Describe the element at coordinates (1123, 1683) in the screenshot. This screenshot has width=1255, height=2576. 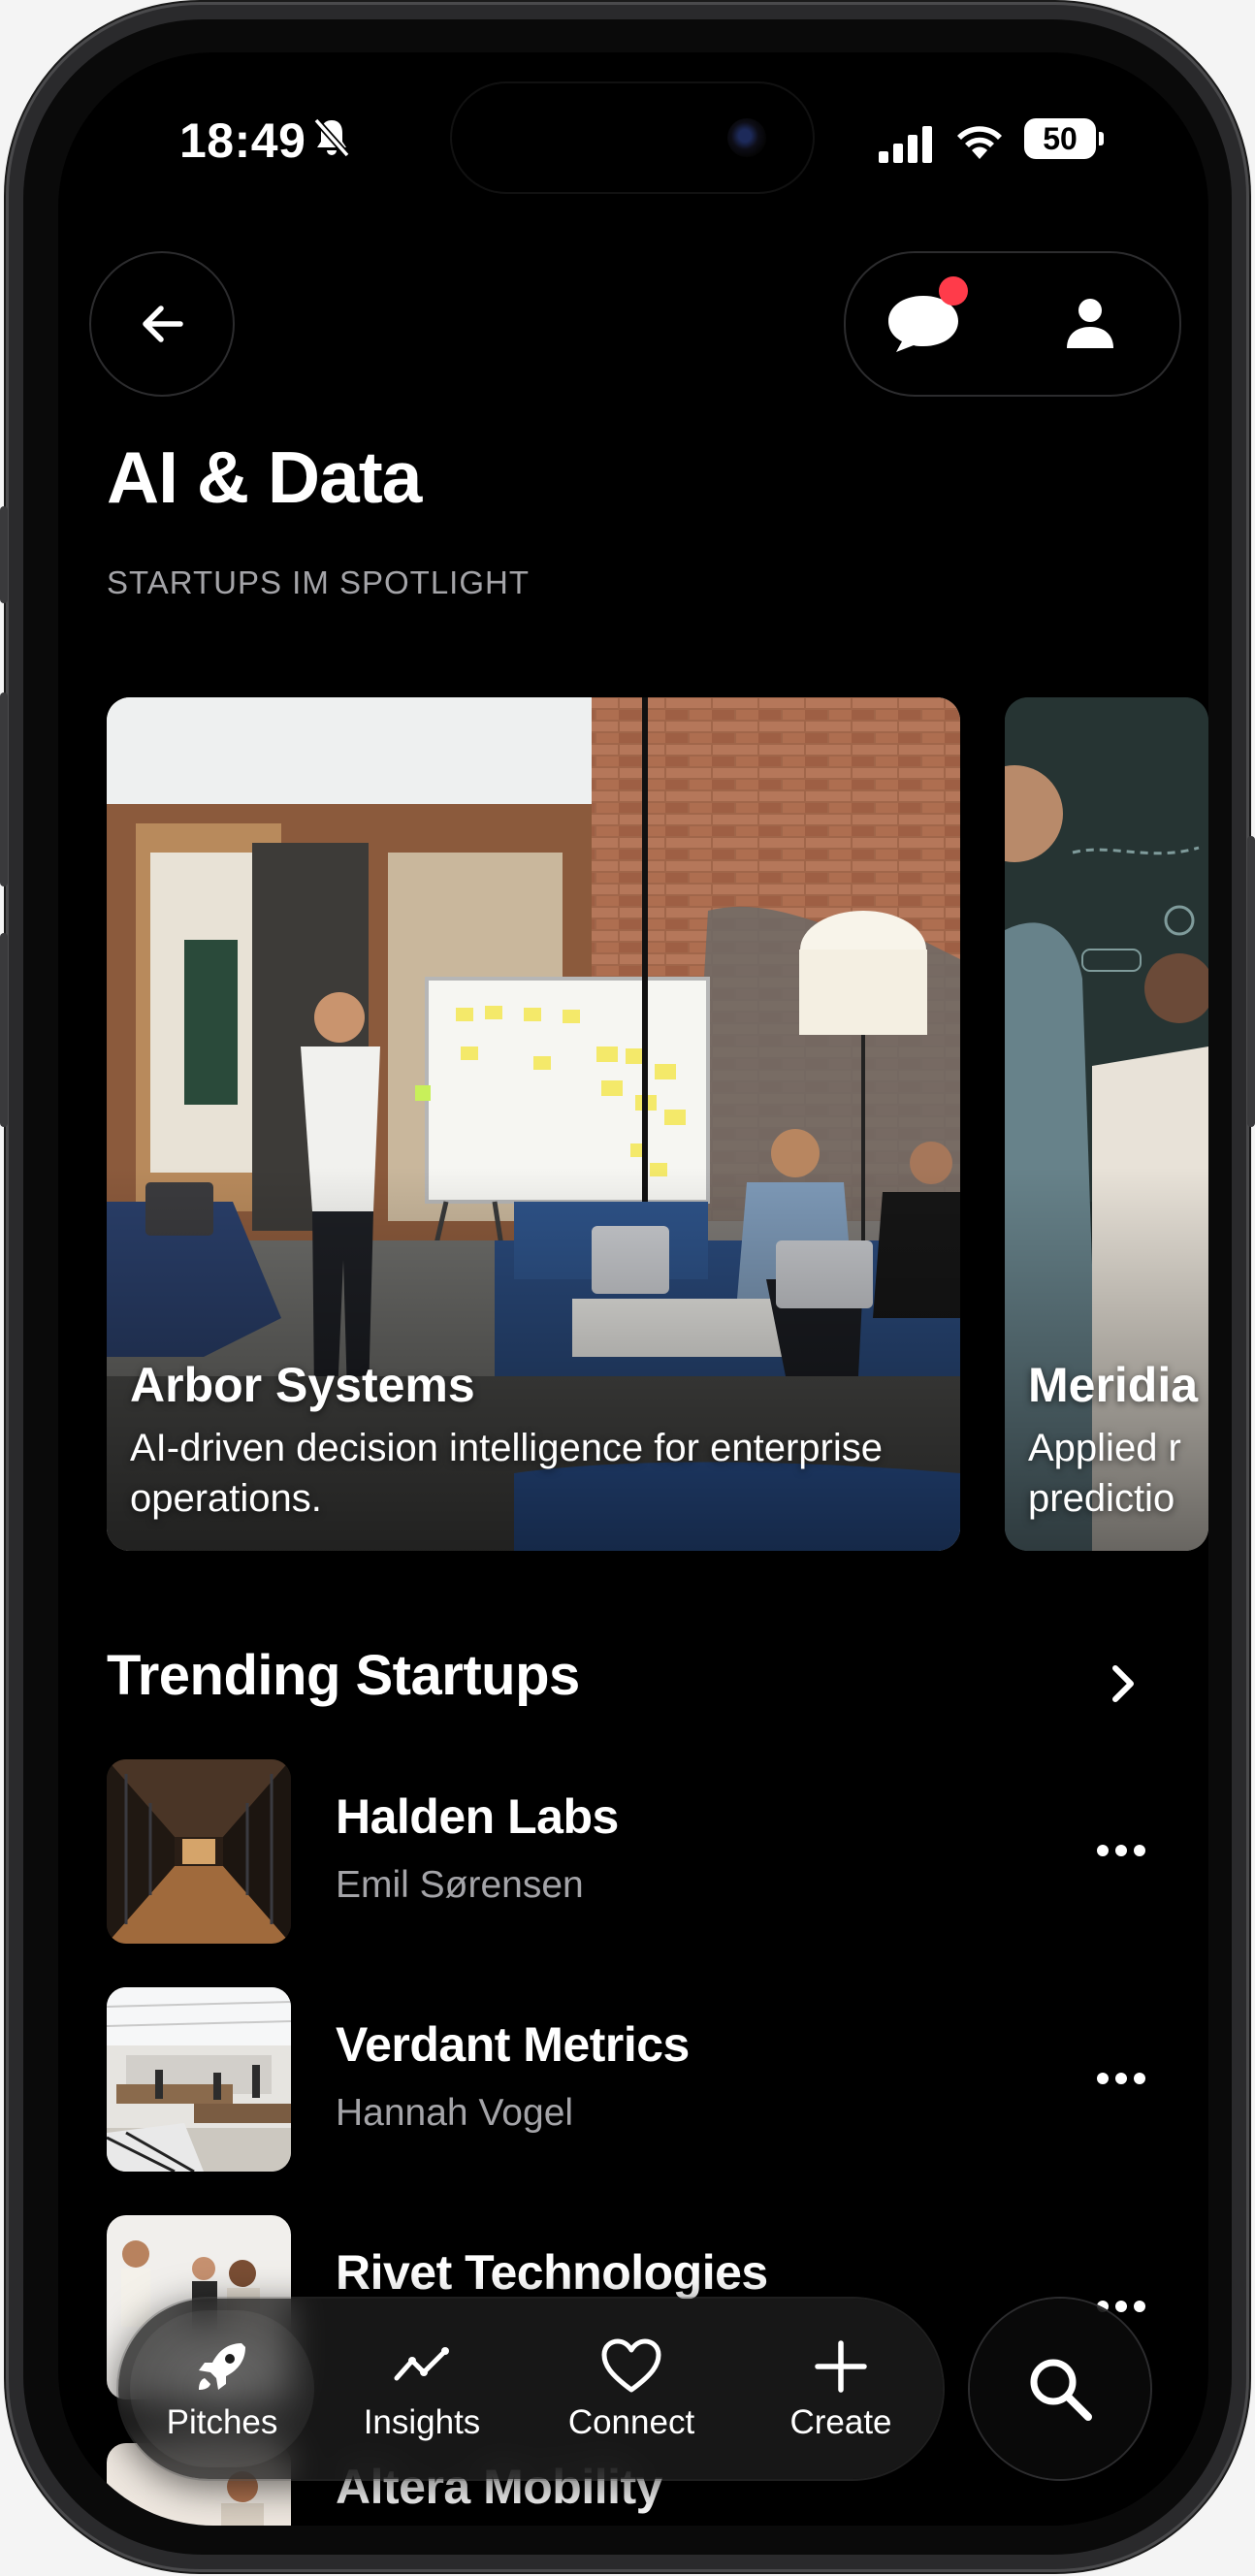
I see `chevron-right-icon` at that location.